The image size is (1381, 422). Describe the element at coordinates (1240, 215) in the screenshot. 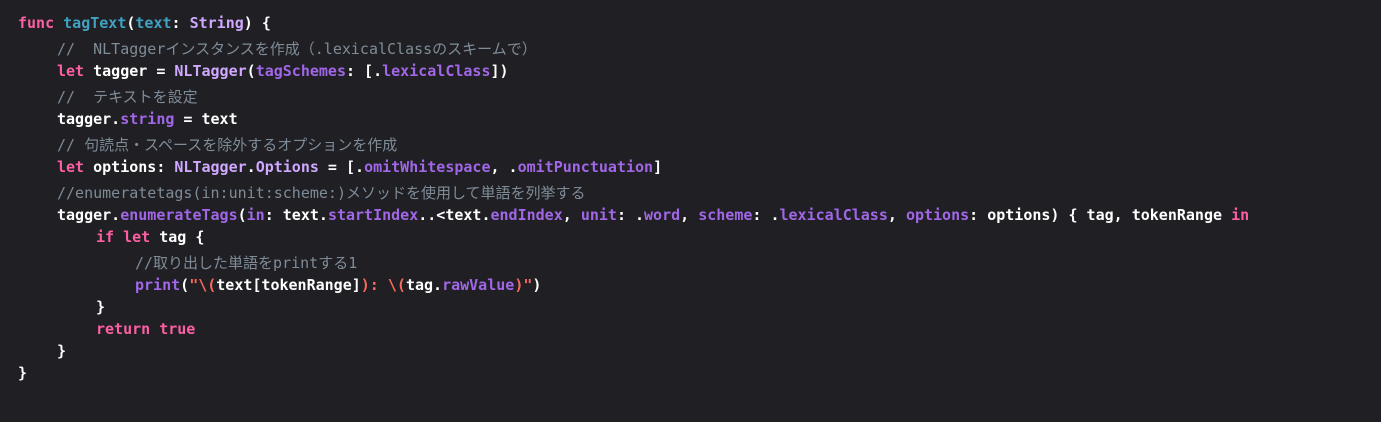

I see `code-token-keyword: in` at that location.